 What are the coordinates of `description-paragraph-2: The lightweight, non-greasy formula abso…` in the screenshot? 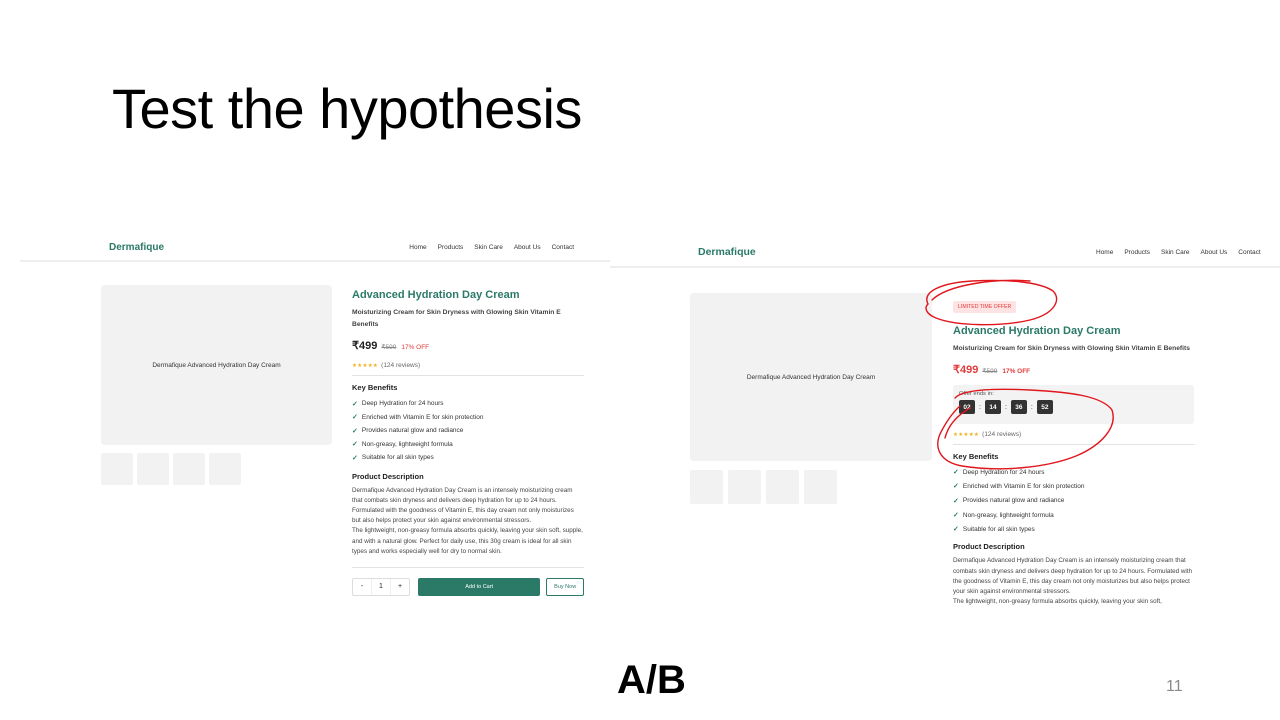 It's located at (467, 541).